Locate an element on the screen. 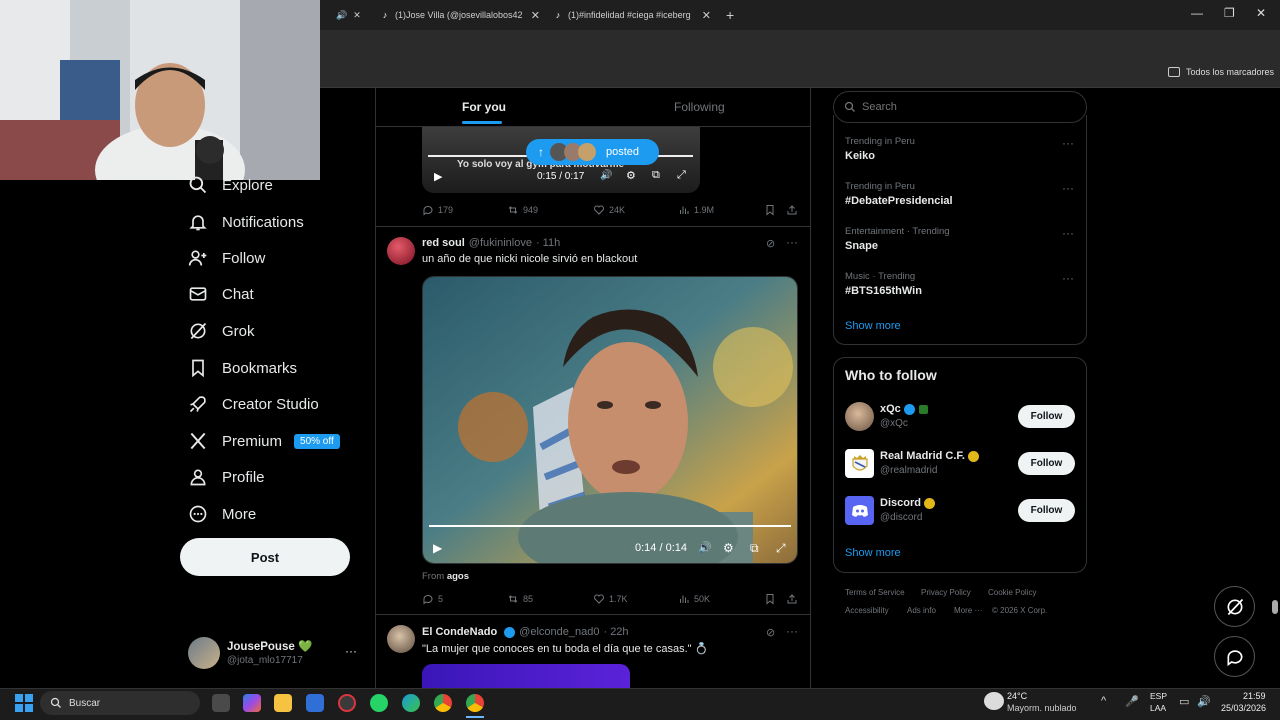 The height and width of the screenshot is (720, 1280). account-handle: @xQc is located at coordinates (894, 423).